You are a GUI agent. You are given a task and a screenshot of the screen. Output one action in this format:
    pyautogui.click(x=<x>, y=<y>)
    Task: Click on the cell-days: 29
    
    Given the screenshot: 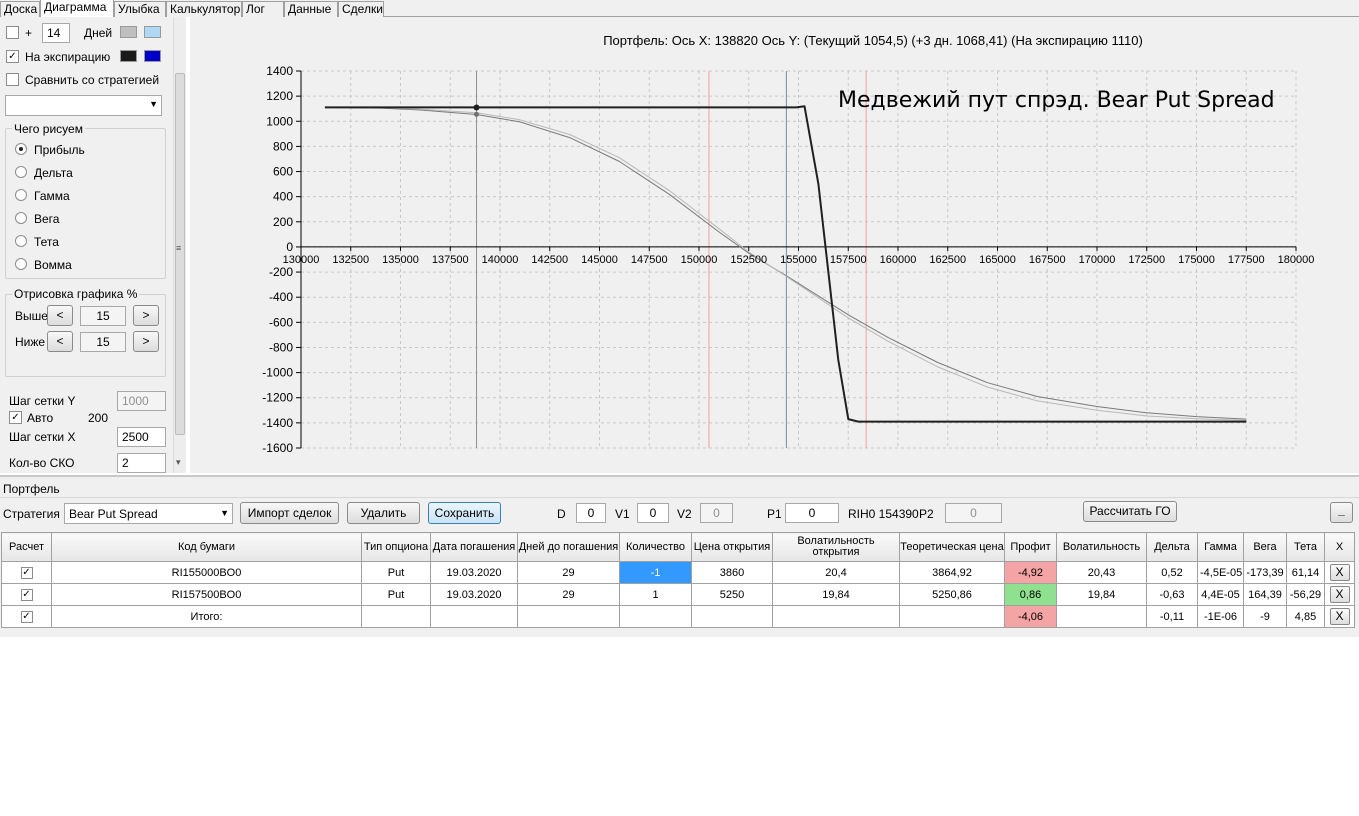 What is the action you would take?
    pyautogui.click(x=568, y=572)
    